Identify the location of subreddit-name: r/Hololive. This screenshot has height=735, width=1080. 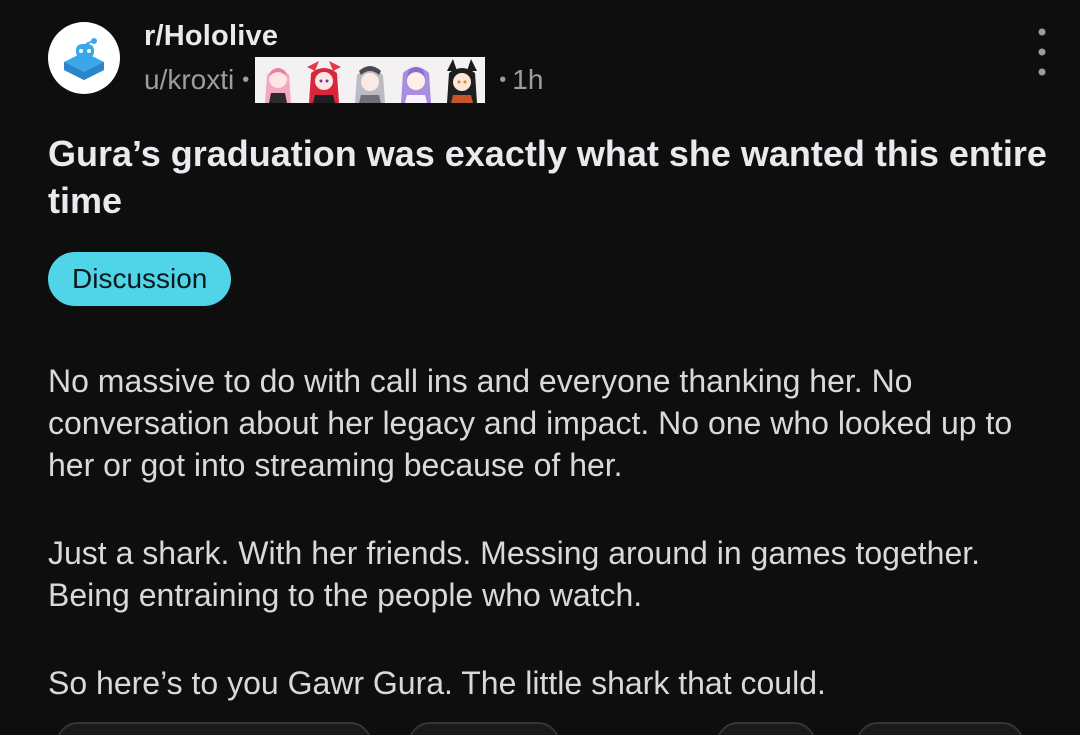
(211, 36).